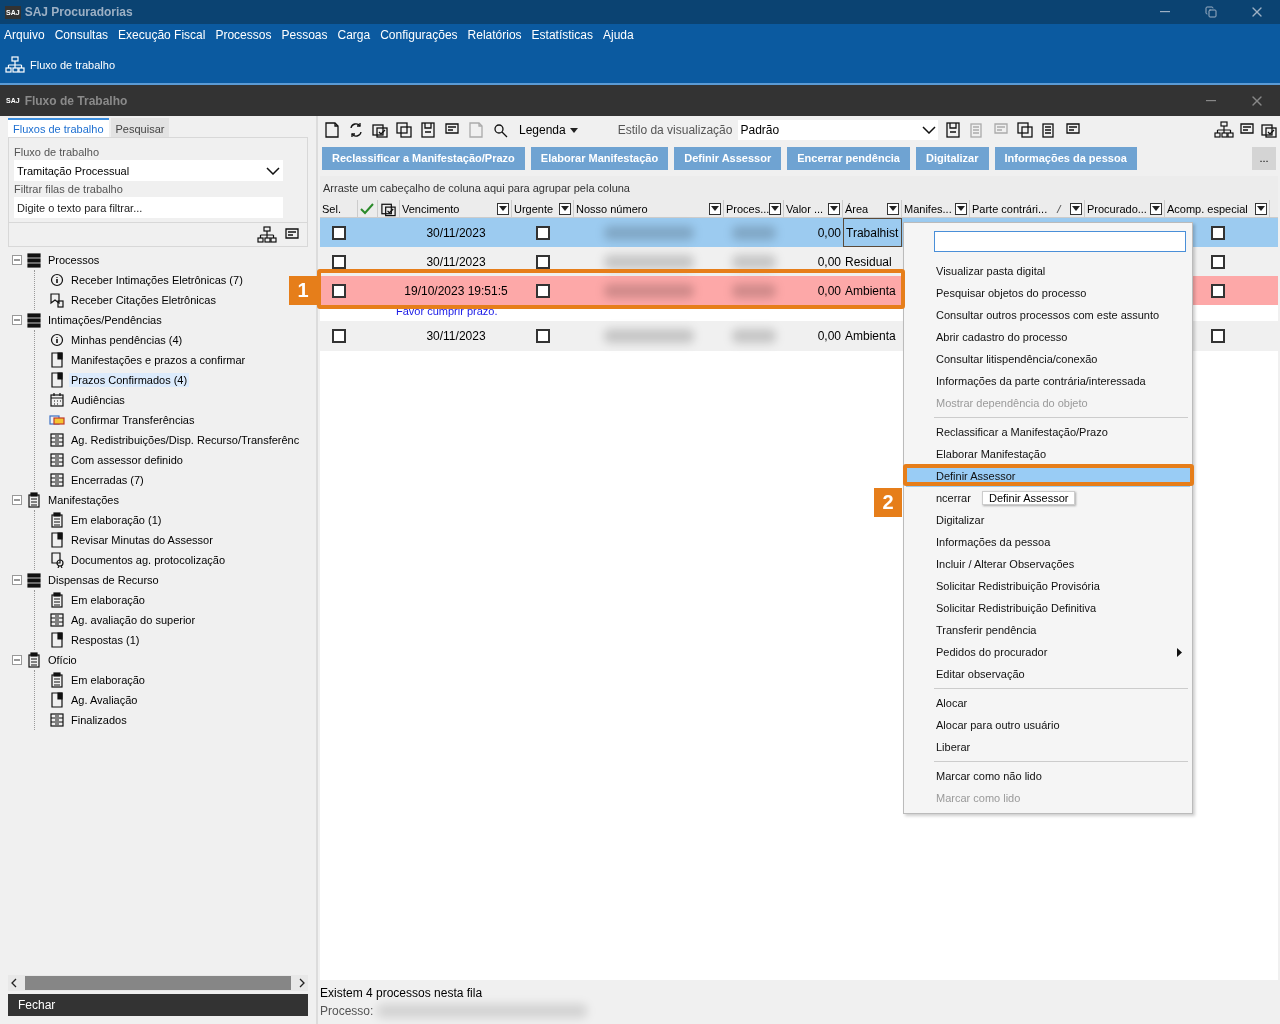 The image size is (1280, 1024). I want to click on menu-item: Consultar litispendência/conexão, so click(1017, 359).